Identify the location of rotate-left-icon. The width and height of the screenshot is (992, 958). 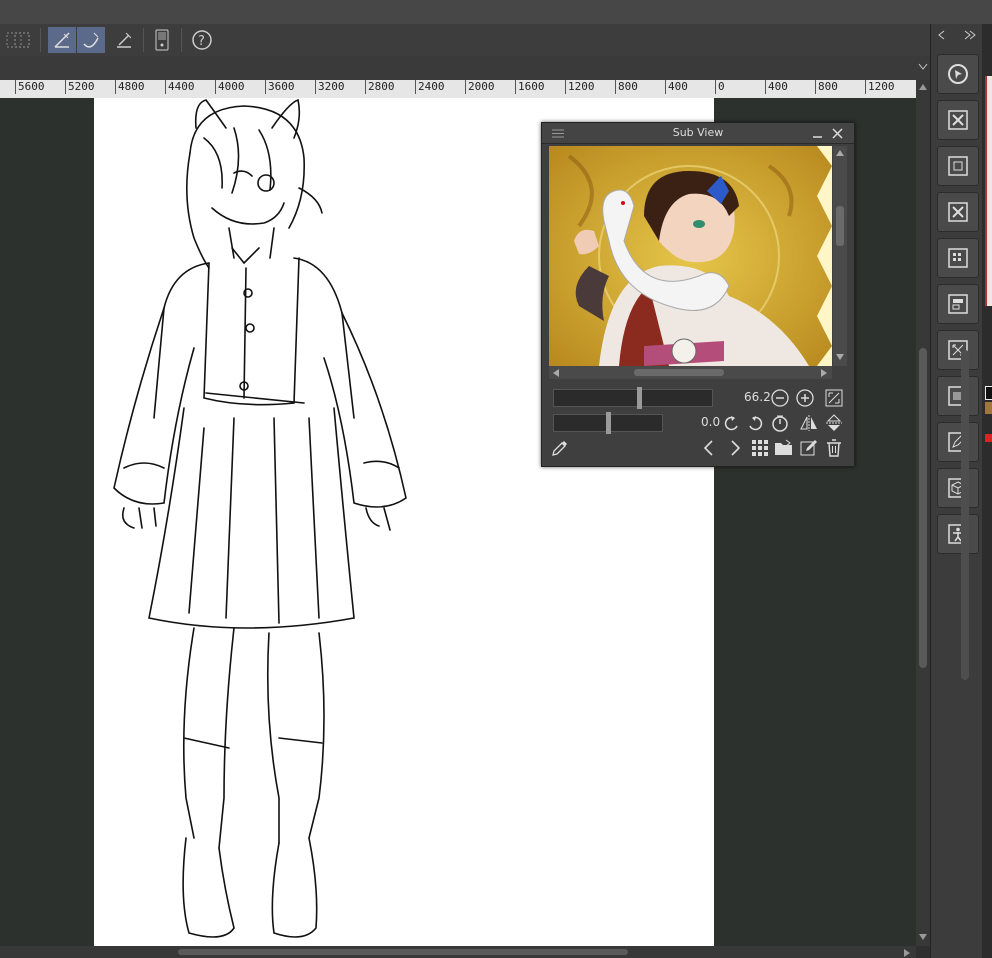
(731, 423).